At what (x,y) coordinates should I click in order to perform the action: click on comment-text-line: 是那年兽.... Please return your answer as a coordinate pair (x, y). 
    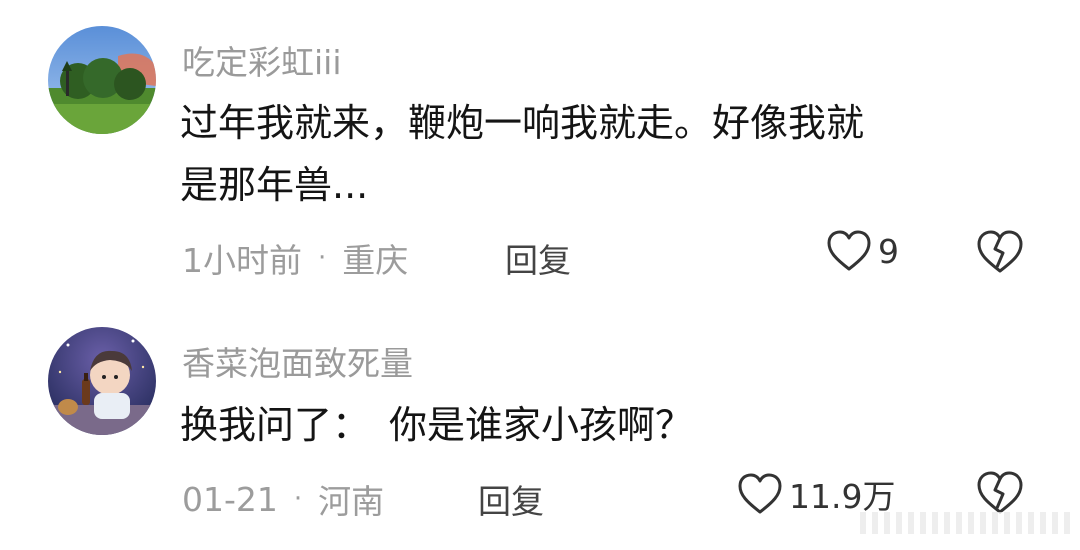
    Looking at the image, I should click on (274, 185).